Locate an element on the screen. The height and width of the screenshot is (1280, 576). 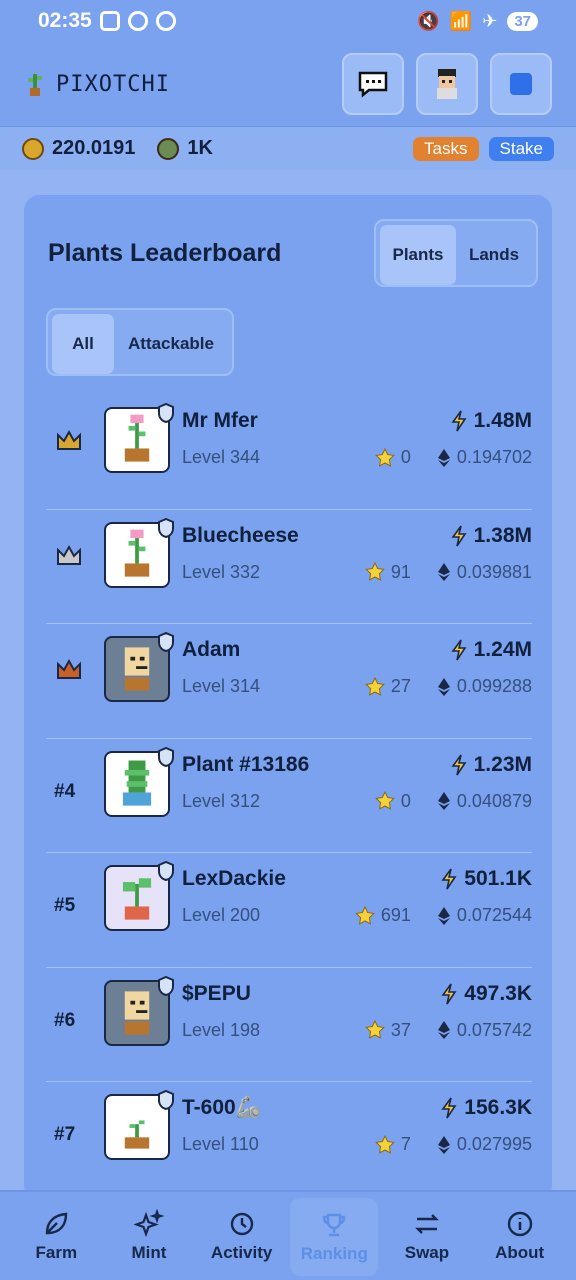
plant-level: Level 332 is located at coordinates (221, 571).